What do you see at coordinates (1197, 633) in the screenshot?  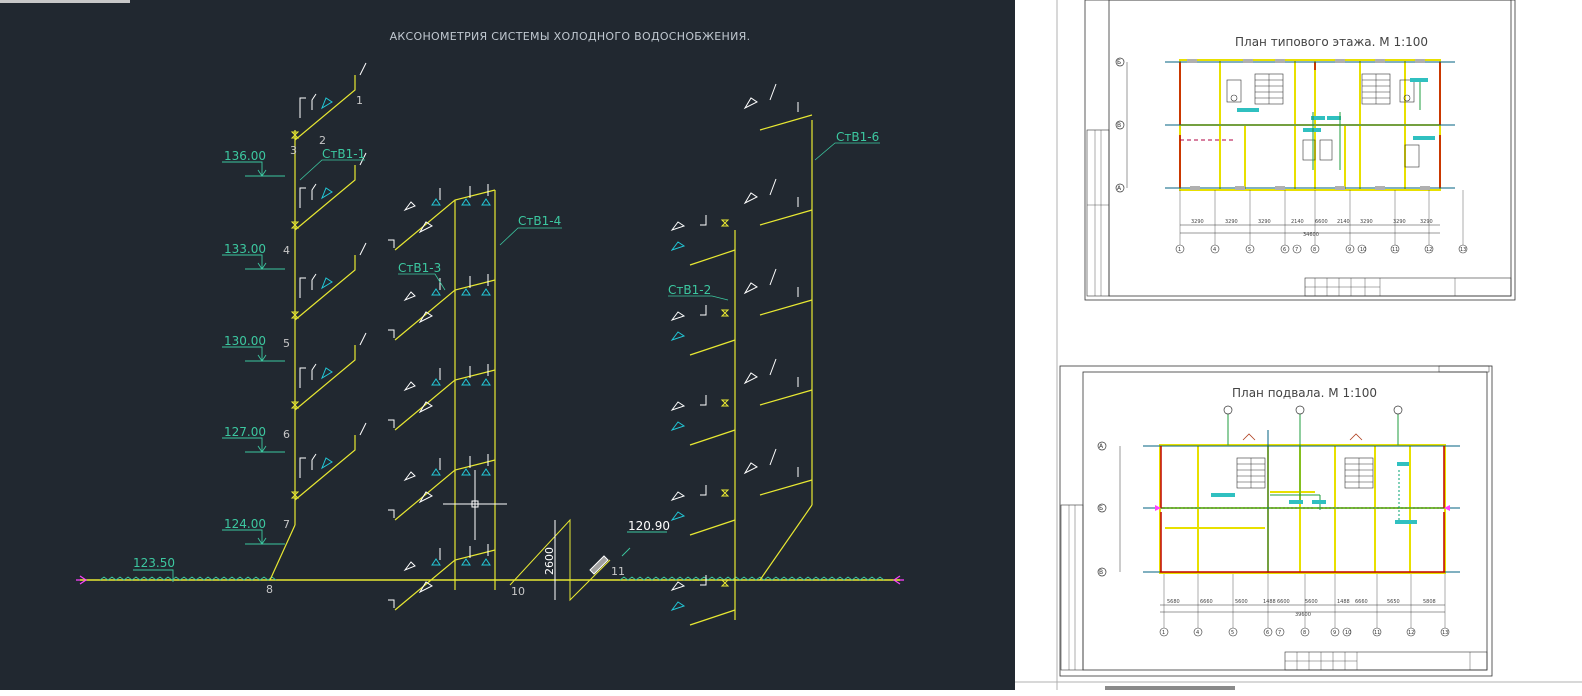 I see `basement-col-axis-1: 4` at bounding box center [1197, 633].